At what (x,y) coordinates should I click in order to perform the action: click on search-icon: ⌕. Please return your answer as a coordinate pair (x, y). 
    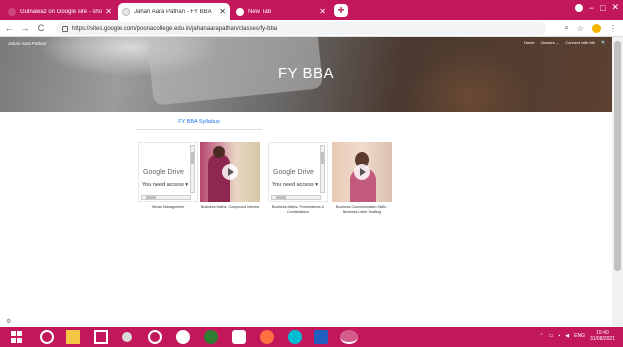
    Looking at the image, I should click on (566, 28).